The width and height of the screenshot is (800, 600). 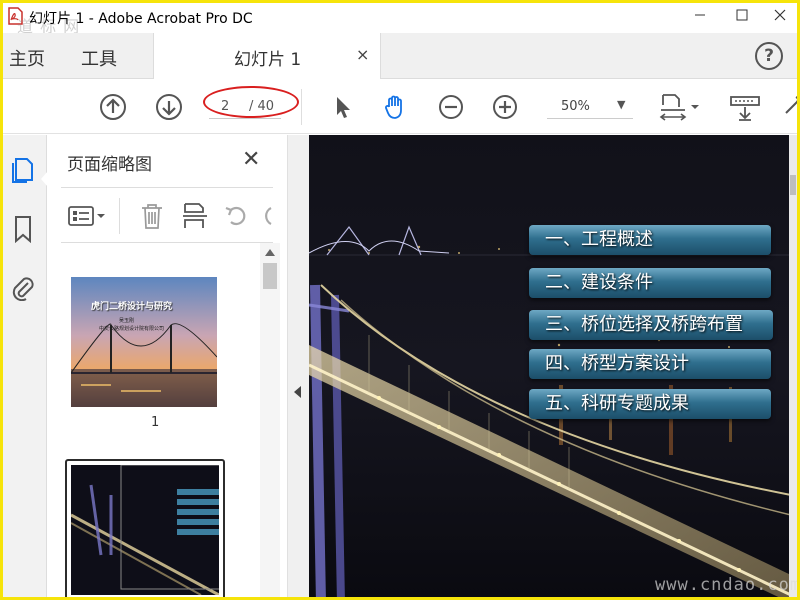 I want to click on panel-toolbar, so click(x=167, y=215).